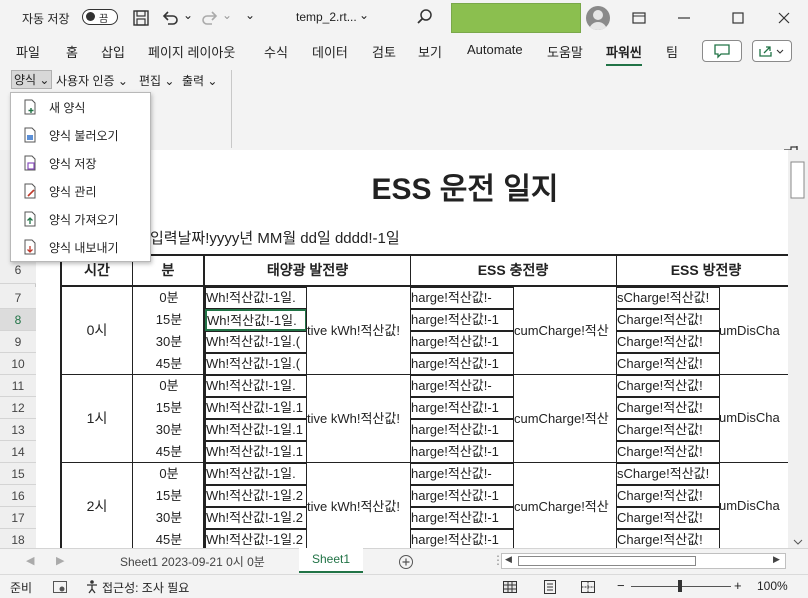  What do you see at coordinates (191, 51) in the screenshot?
I see `tab-page-layout: 페이지 레이아웃` at bounding box center [191, 51].